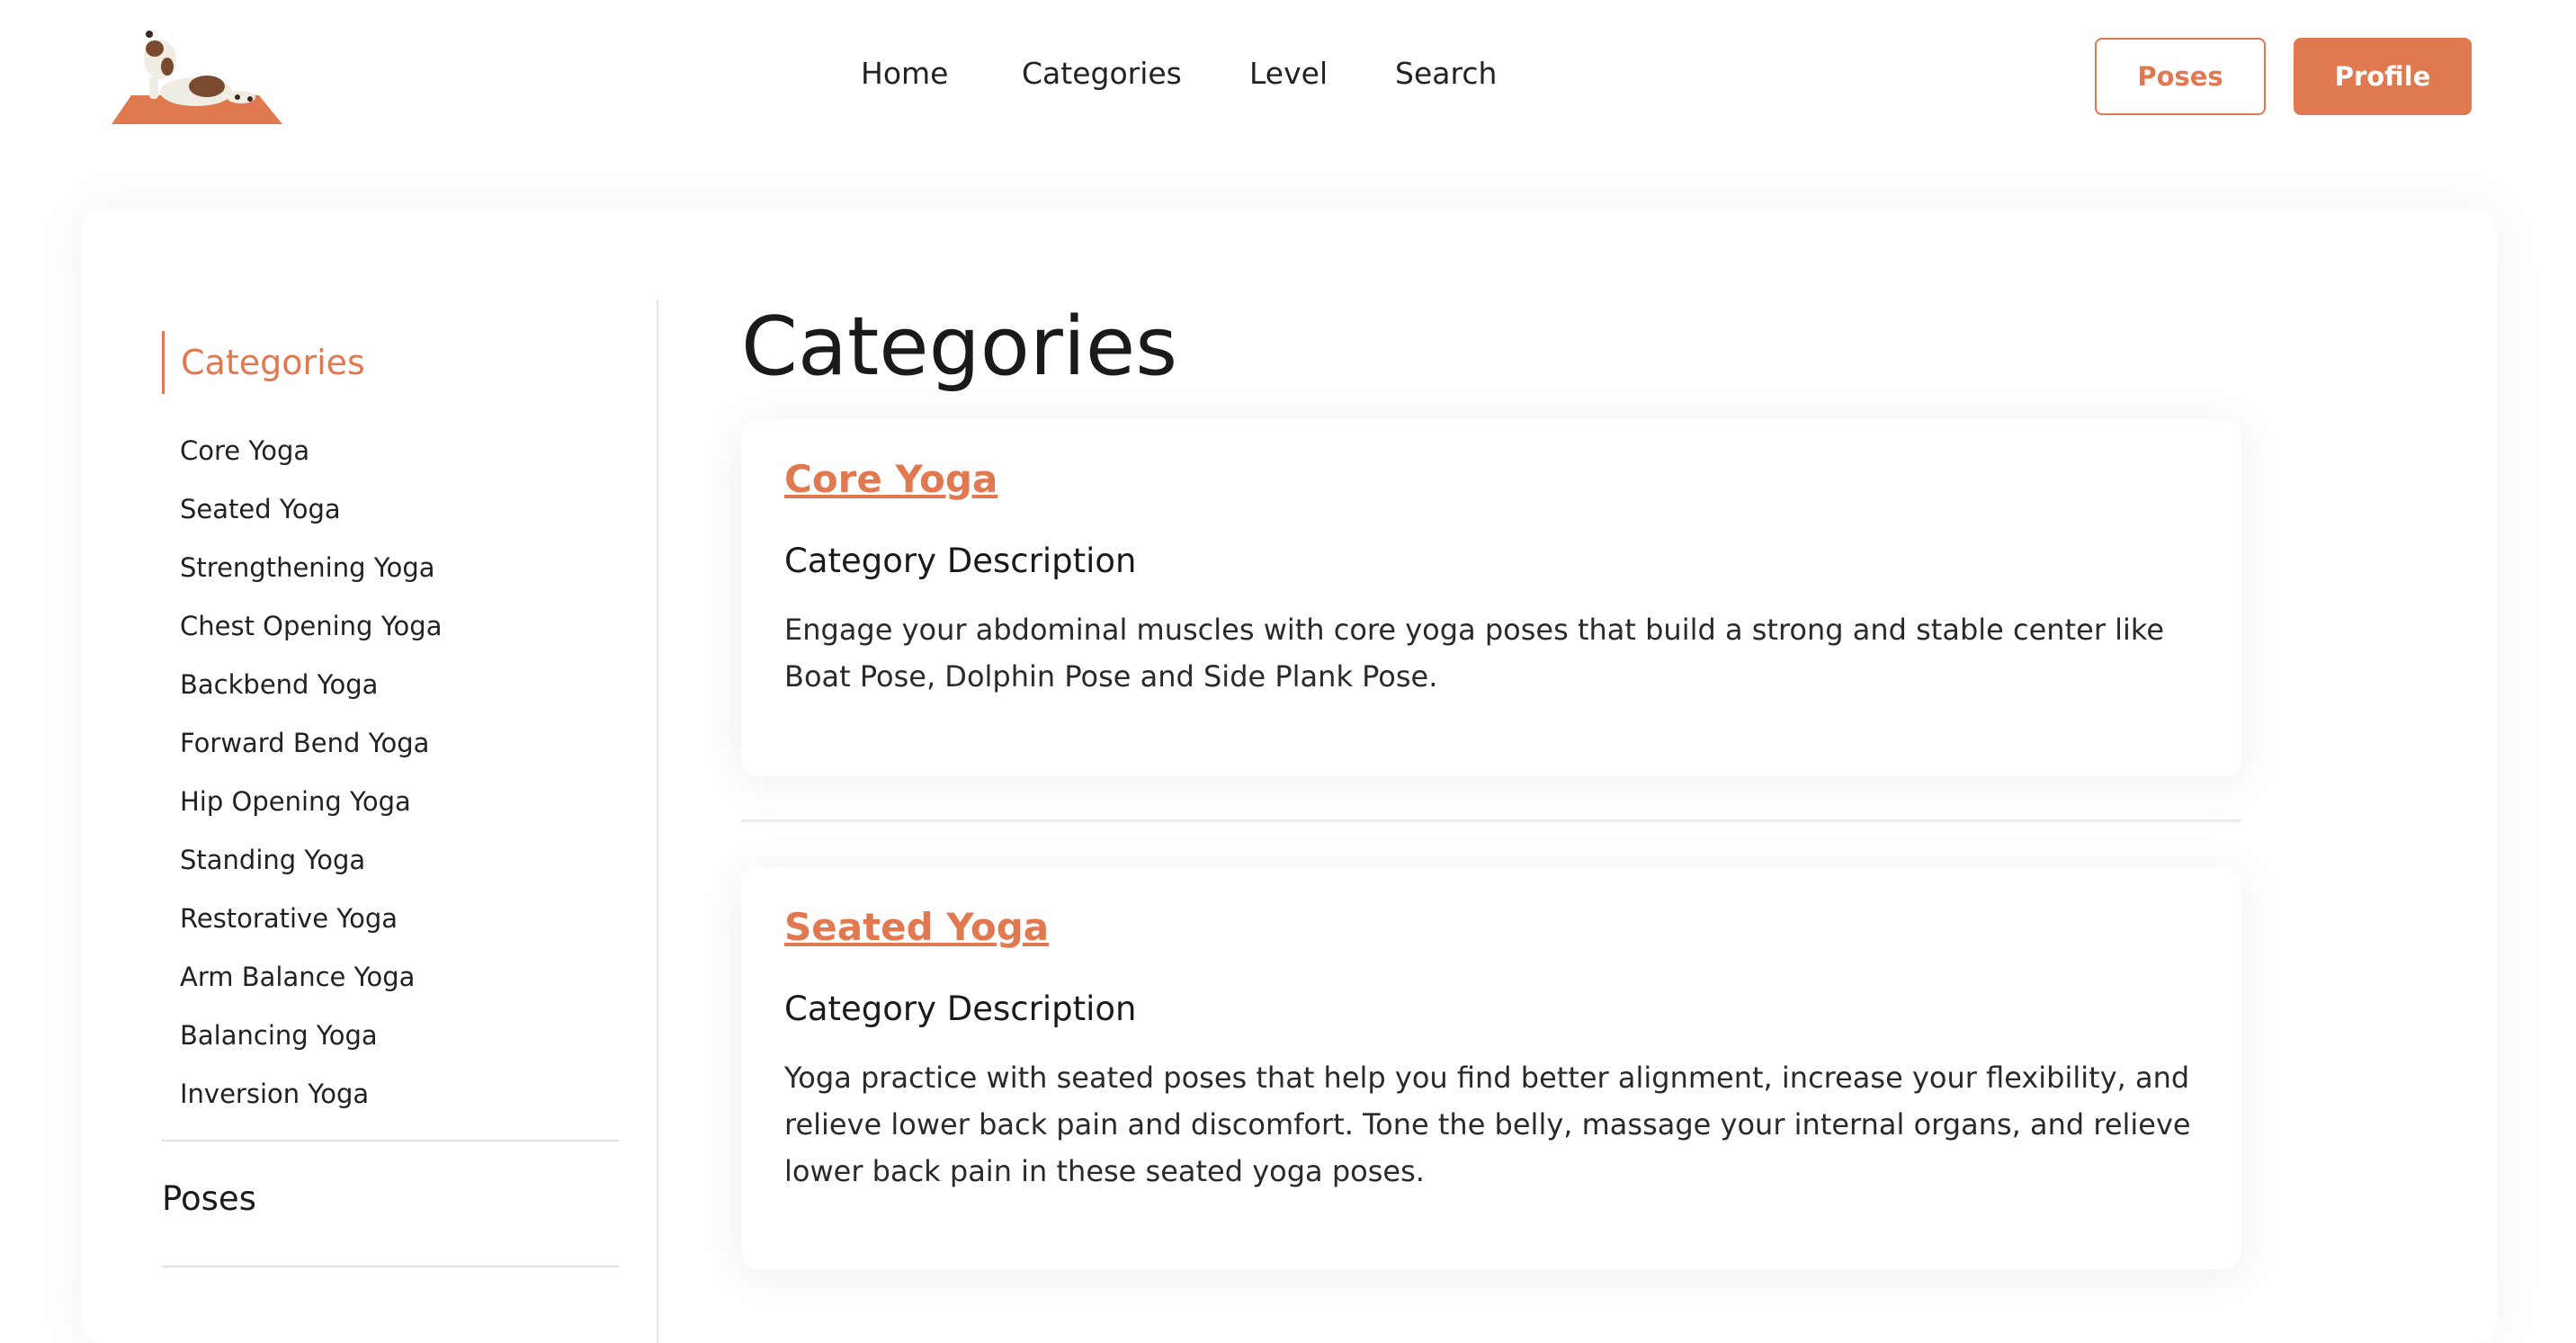 Image resolution: width=2576 pixels, height=1343 pixels. What do you see at coordinates (657, 821) in the screenshot?
I see `sidebar-vertical-divider` at bounding box center [657, 821].